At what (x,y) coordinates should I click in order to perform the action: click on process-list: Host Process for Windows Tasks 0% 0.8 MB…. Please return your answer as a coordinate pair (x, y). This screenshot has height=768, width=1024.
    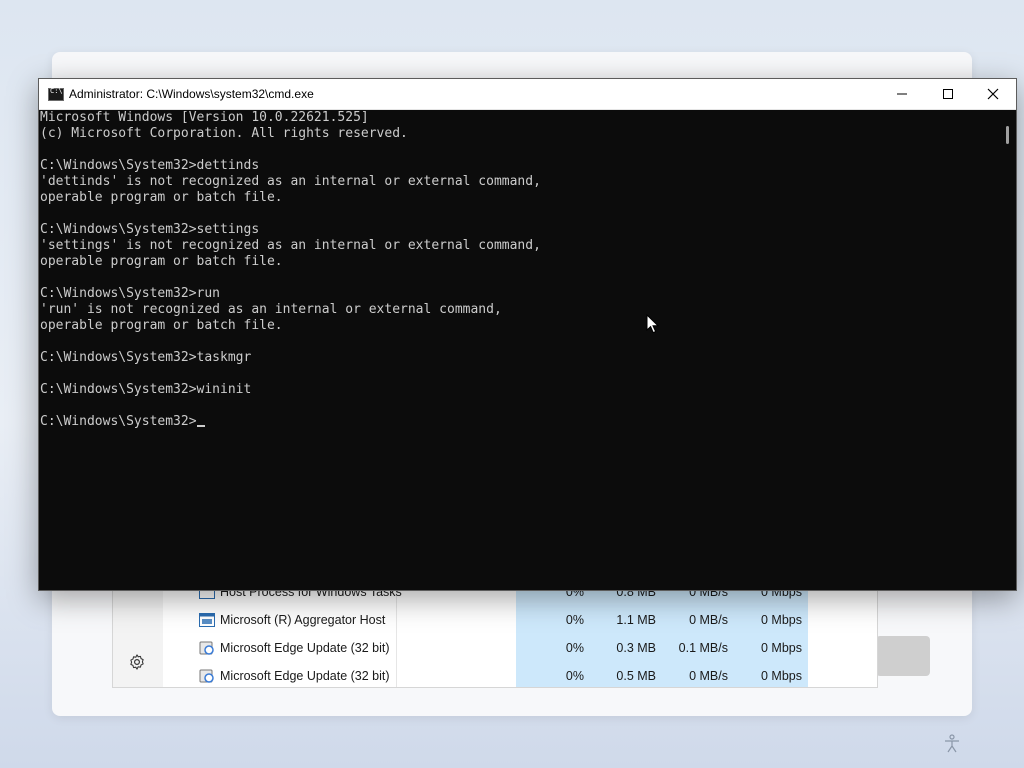
    Looking at the image, I should click on (520, 638).